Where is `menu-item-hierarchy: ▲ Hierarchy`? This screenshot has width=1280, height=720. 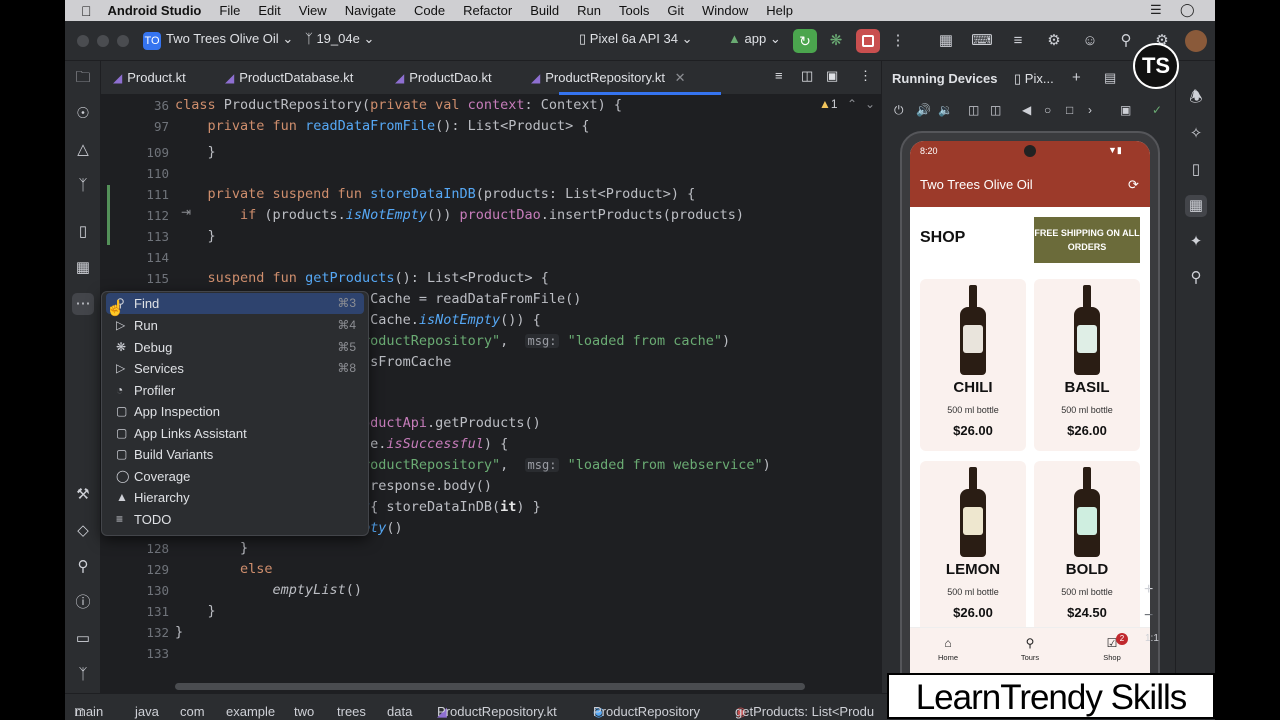 menu-item-hierarchy: ▲ Hierarchy is located at coordinates (235, 497).